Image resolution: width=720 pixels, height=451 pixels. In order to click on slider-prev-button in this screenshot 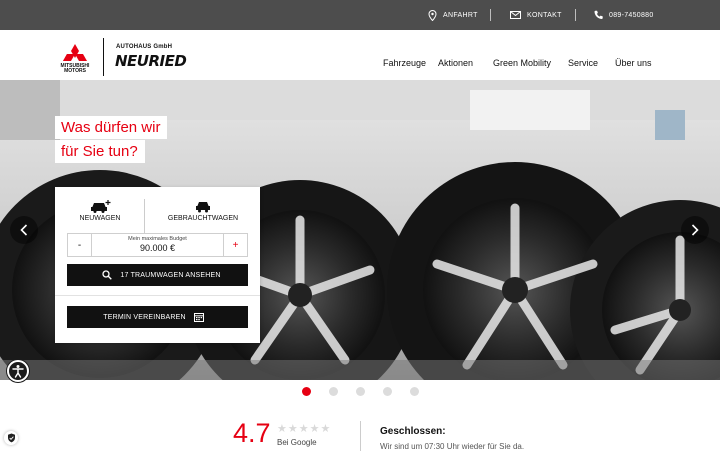, I will do `click(24, 230)`.